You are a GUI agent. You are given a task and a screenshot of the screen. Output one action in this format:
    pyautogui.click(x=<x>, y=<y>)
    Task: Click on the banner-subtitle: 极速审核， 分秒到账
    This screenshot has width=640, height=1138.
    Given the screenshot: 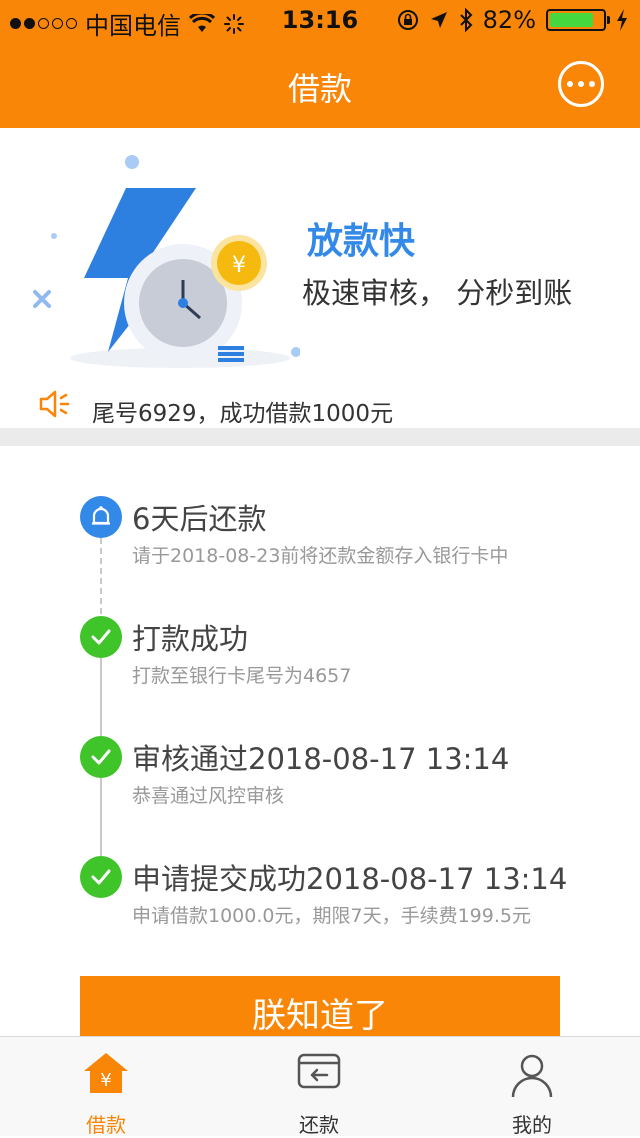 What is the action you would take?
    pyautogui.click(x=437, y=293)
    